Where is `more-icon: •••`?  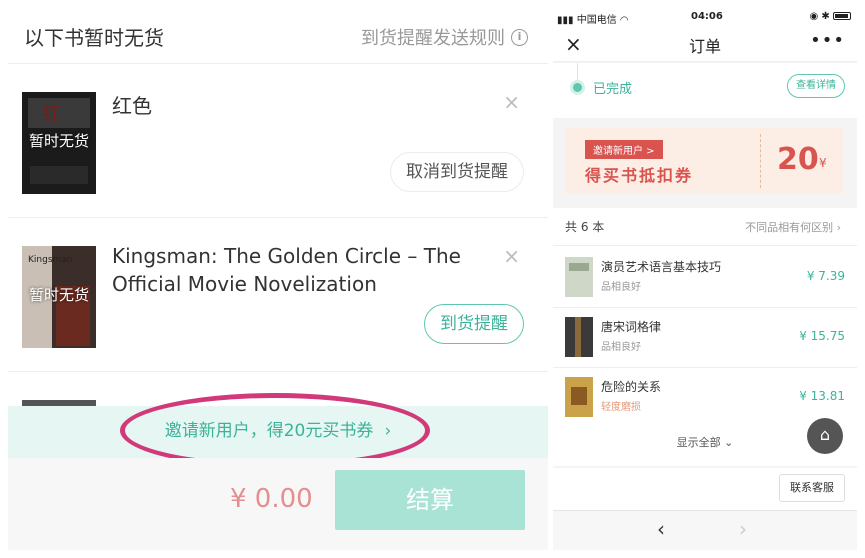 more-icon: ••• is located at coordinates (827, 40).